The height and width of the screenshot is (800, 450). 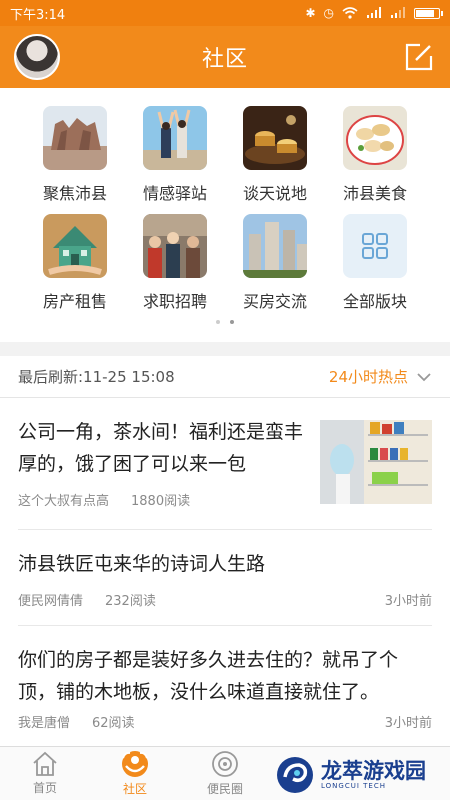 I want to click on watermark-logo: 龙萃游戏园 LONGCUI TECH, so click(x=362, y=775).